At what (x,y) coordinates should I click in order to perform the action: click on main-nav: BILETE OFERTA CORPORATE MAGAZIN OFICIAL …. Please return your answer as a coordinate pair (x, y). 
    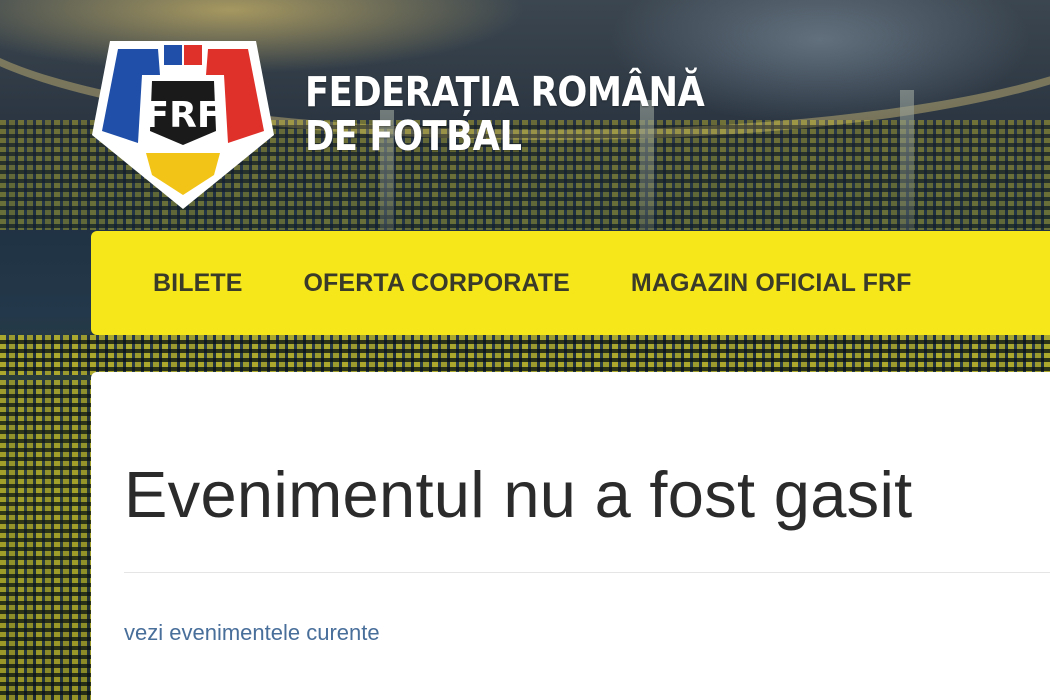
    Looking at the image, I should click on (570, 283).